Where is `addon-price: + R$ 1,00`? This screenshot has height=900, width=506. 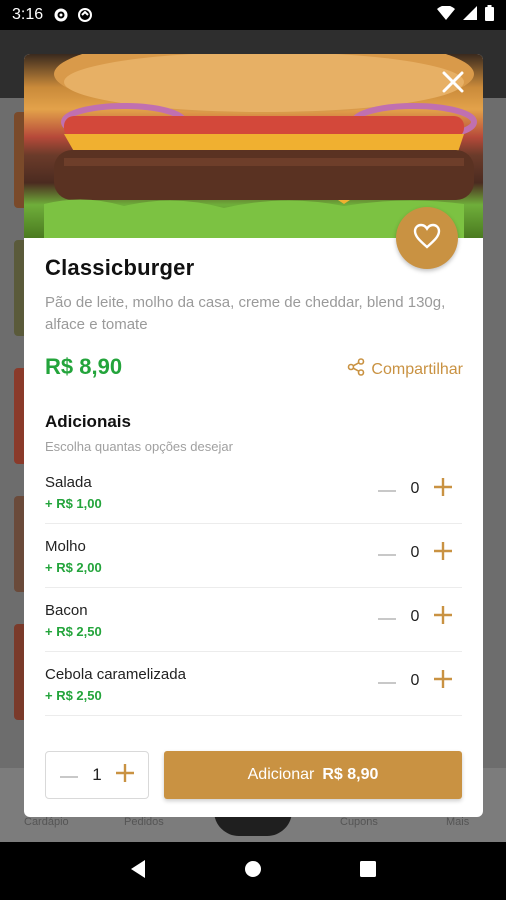
addon-price: + R$ 1,00 is located at coordinates (73, 503).